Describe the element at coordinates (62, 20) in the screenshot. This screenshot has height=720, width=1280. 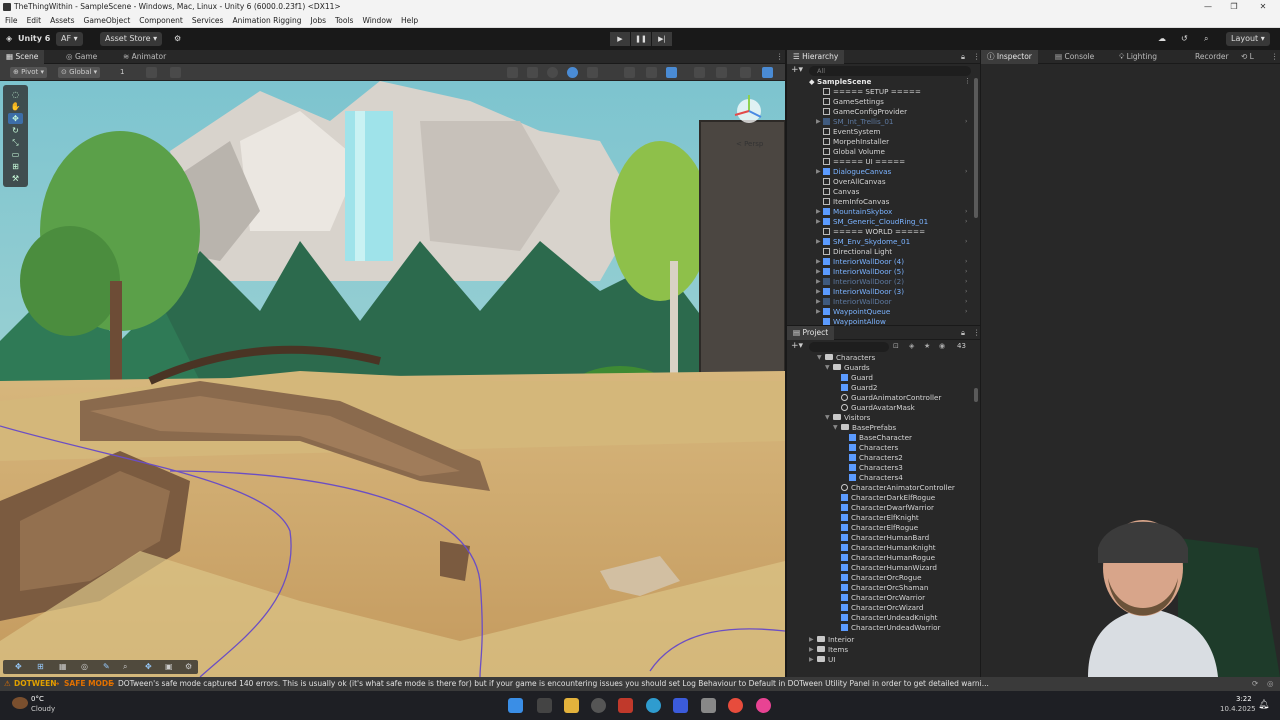
I see `menu-assets: Assets` at that location.